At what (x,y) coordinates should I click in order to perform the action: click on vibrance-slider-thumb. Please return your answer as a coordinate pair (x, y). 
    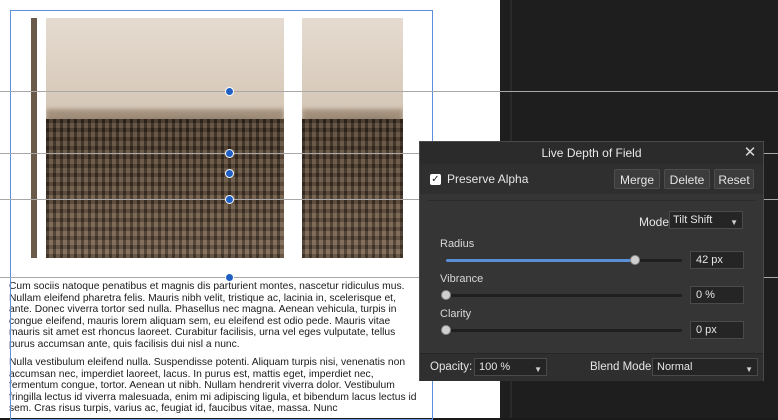
    Looking at the image, I should click on (446, 295).